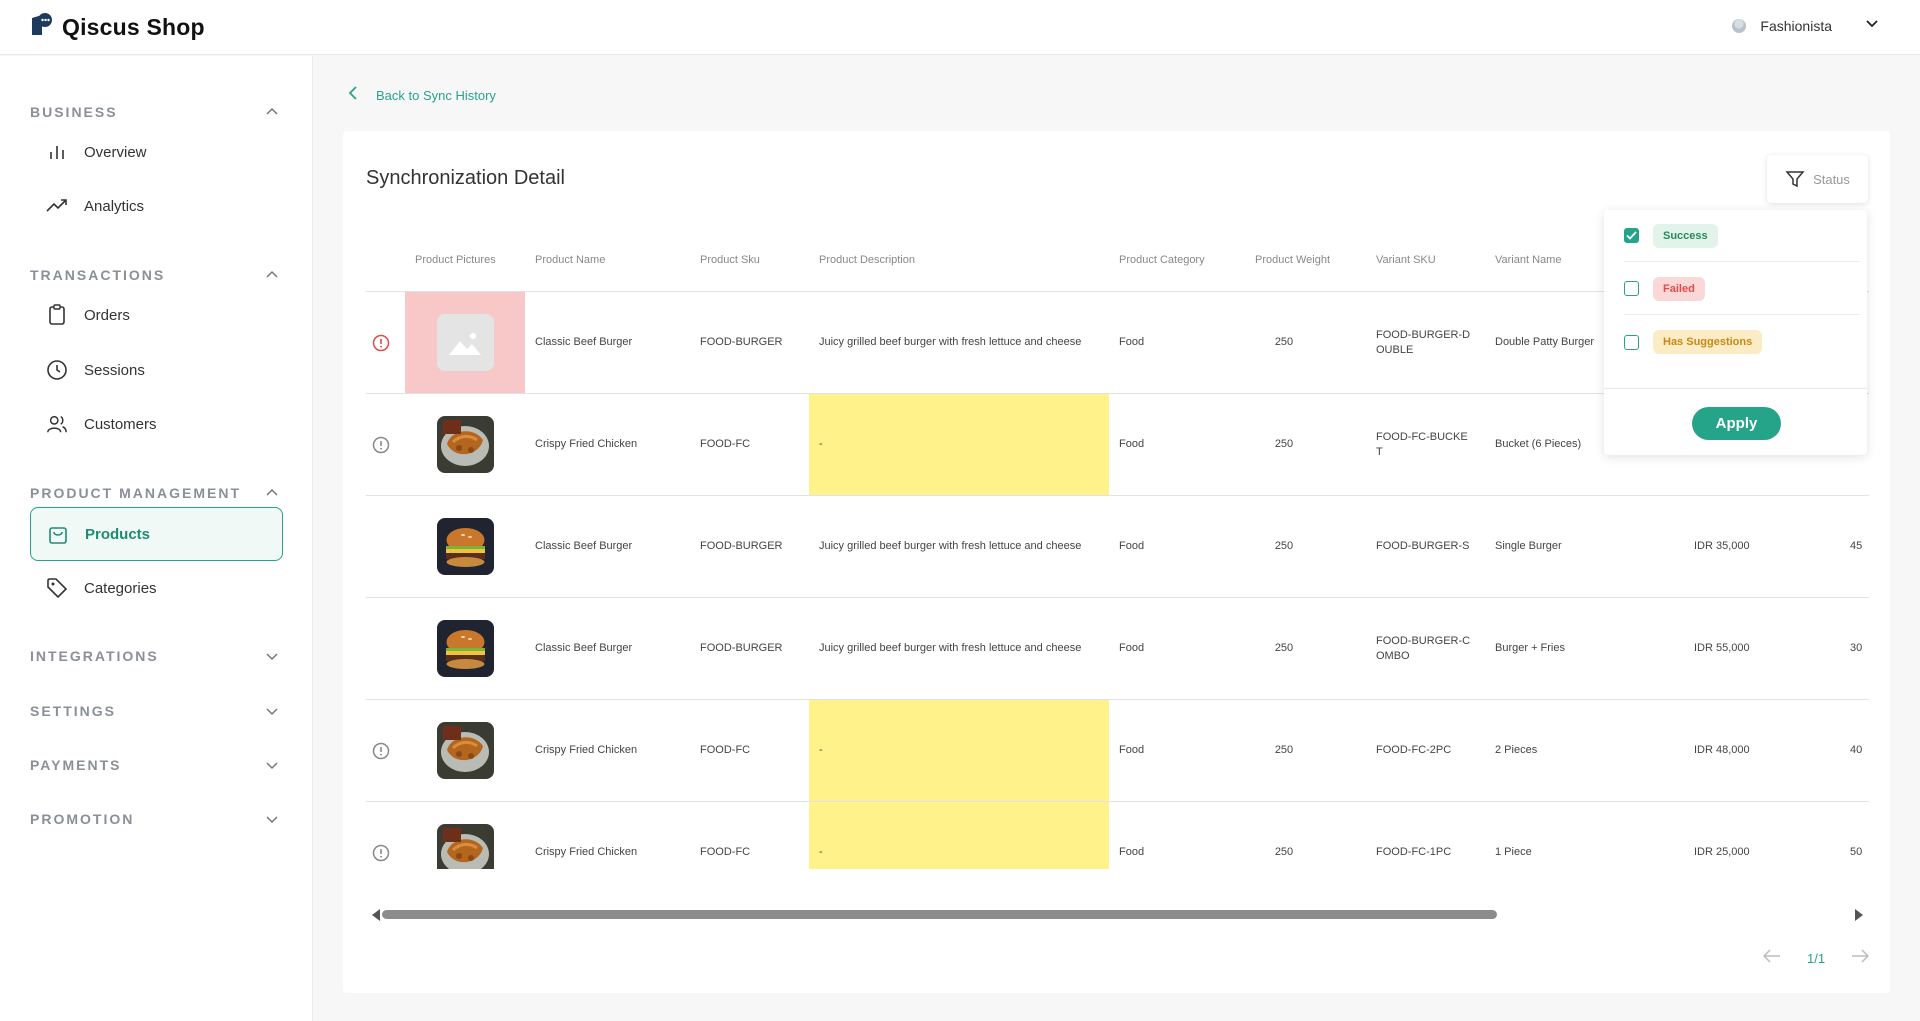 The image size is (1920, 1021). I want to click on checkbox-failed, so click(1631, 288).